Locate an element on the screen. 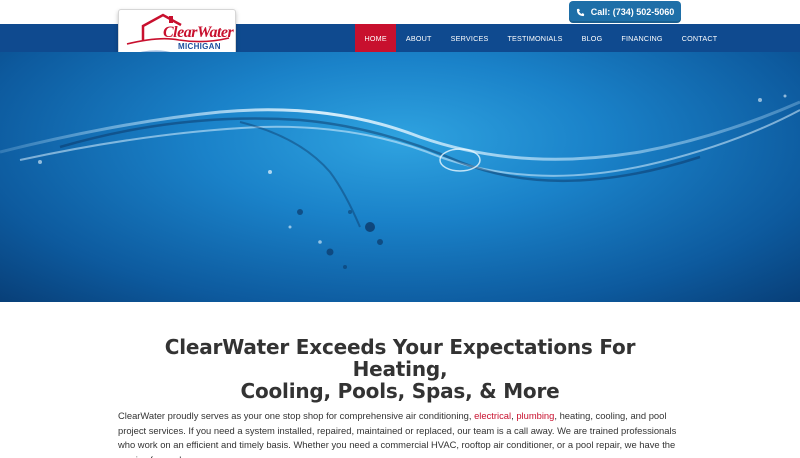 Image resolution: width=800 pixels, height=458 pixels. nav-item-home: HOME is located at coordinates (376, 38).